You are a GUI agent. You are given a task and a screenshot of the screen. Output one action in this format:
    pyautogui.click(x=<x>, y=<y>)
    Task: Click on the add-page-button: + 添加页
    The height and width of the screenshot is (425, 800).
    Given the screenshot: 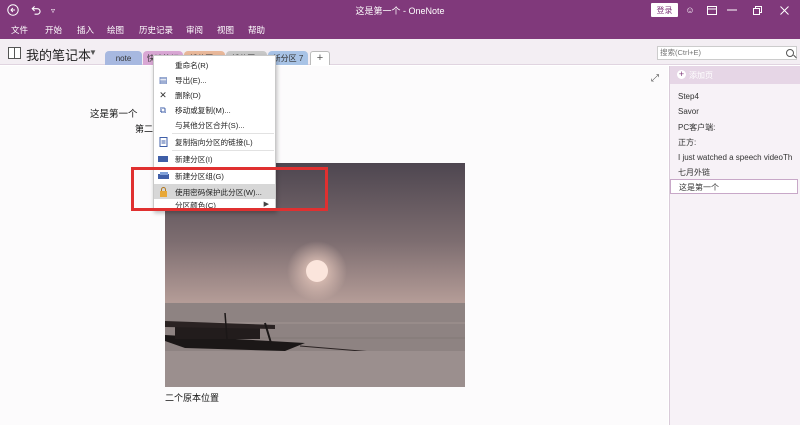 What is the action you would take?
    pyautogui.click(x=735, y=75)
    